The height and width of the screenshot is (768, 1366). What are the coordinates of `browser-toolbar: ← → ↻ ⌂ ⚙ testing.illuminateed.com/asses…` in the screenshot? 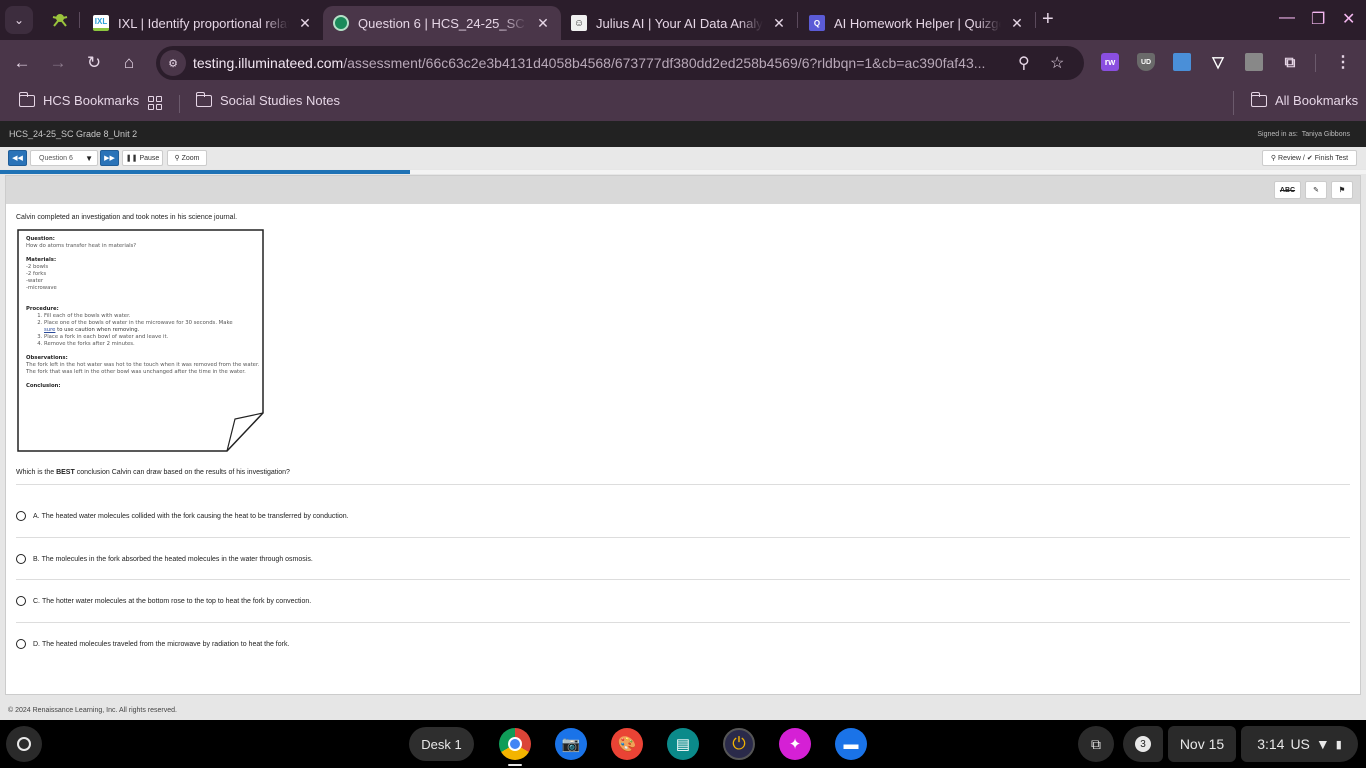 It's located at (683, 62).